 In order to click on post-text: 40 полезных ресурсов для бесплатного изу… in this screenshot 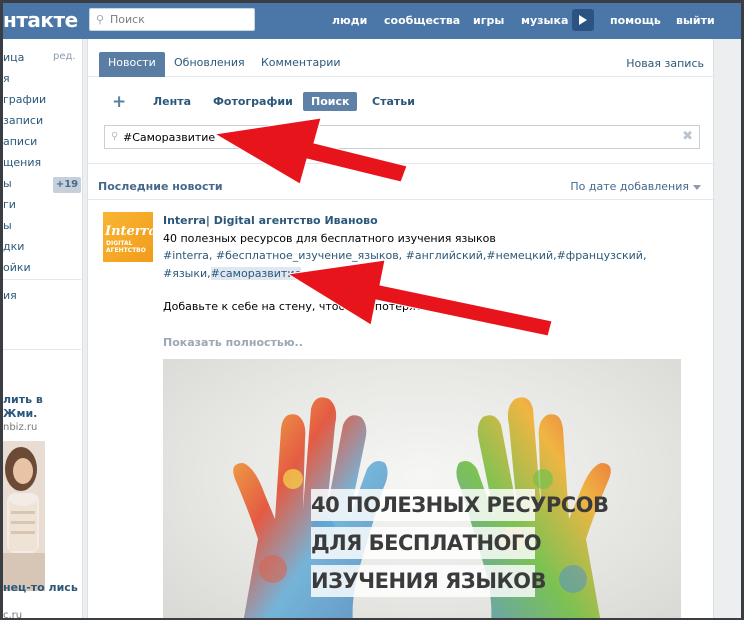, I will do `click(329, 238)`.